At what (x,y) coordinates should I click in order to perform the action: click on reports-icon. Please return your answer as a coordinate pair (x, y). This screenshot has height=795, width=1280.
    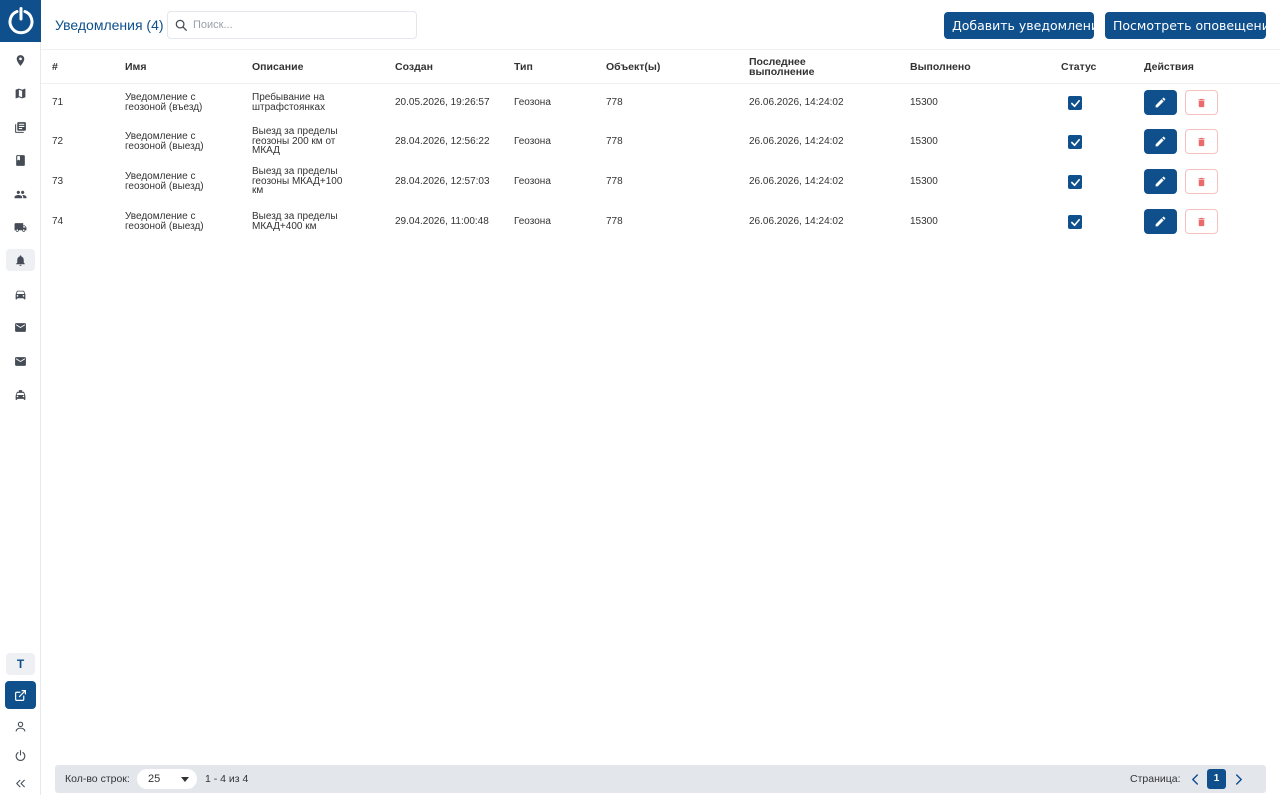
    Looking at the image, I should click on (20, 127).